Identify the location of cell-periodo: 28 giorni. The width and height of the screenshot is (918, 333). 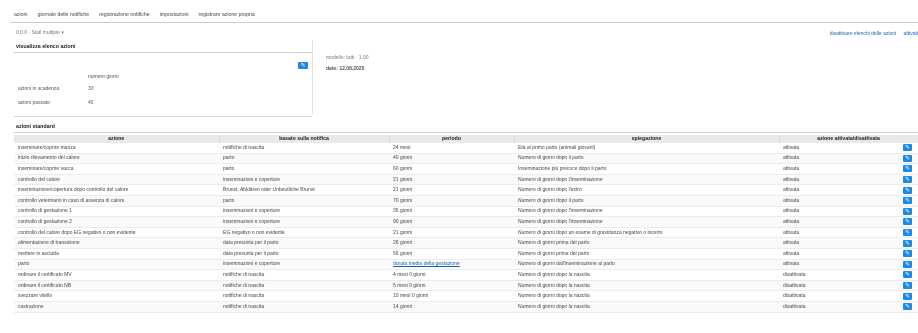
(451, 243).